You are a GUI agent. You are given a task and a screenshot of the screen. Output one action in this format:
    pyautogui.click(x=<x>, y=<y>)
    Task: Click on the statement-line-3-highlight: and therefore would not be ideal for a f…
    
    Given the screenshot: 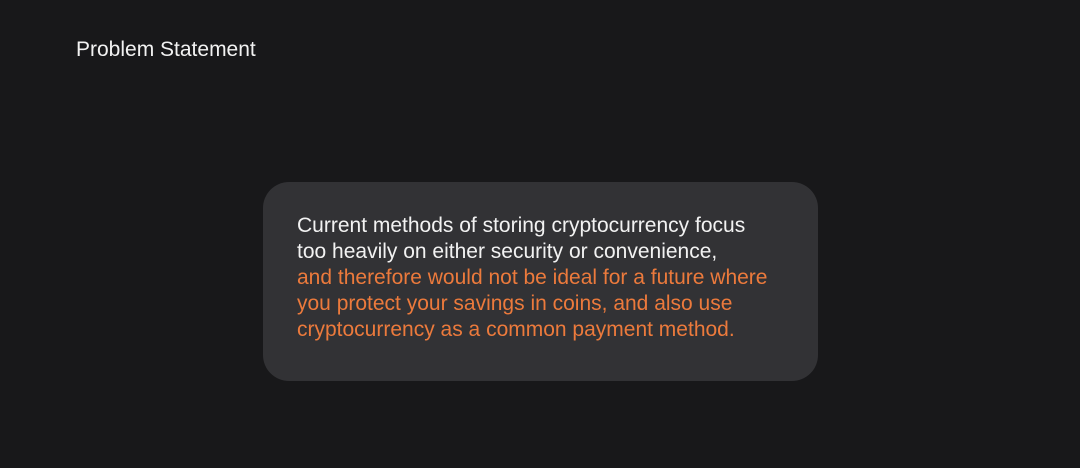 What is the action you would take?
    pyautogui.click(x=532, y=277)
    